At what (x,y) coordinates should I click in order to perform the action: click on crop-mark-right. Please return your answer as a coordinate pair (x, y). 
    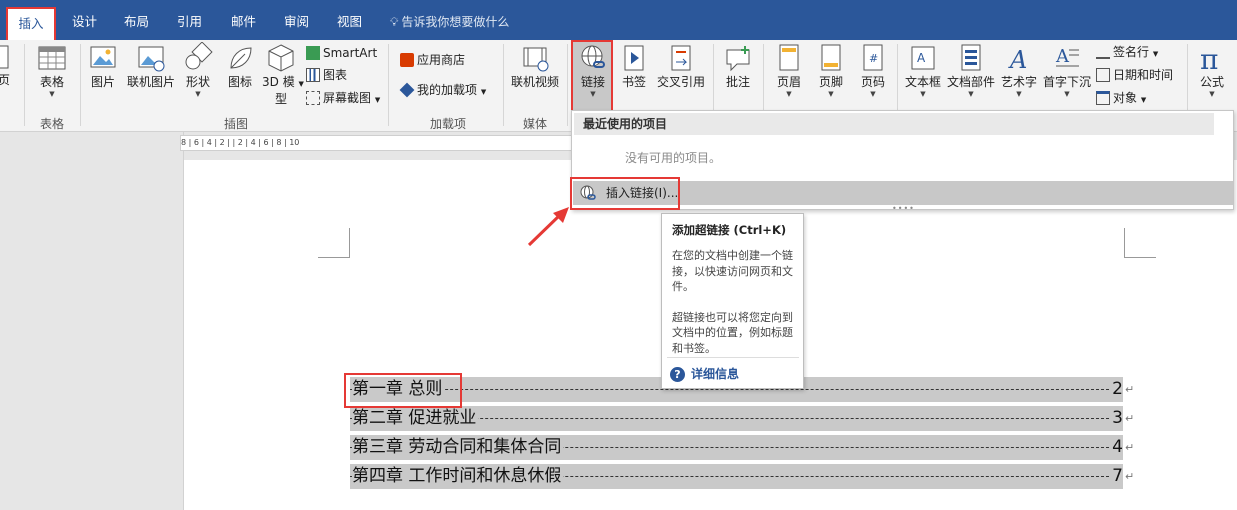
    Looking at the image, I should click on (1140, 243).